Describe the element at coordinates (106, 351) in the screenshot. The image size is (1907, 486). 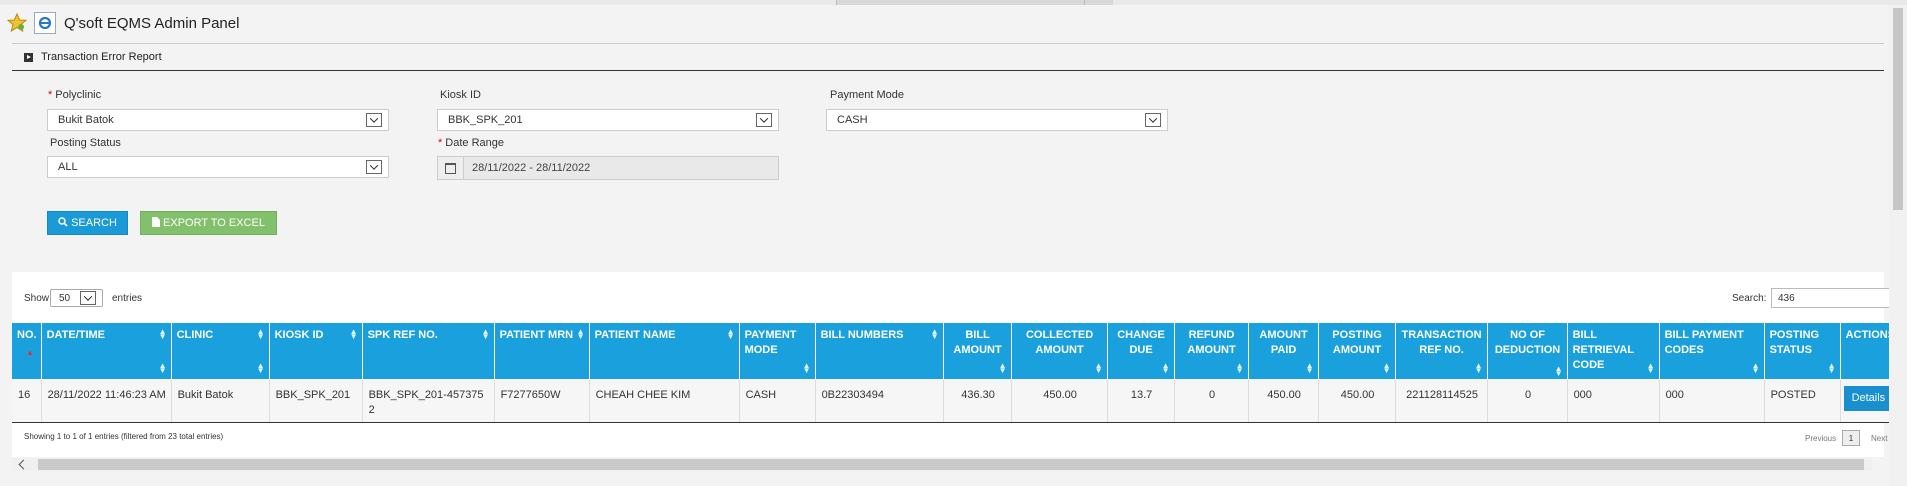
I see `col-datetime: DATE/TIME ▲ ▼ ▲ ▼` at that location.